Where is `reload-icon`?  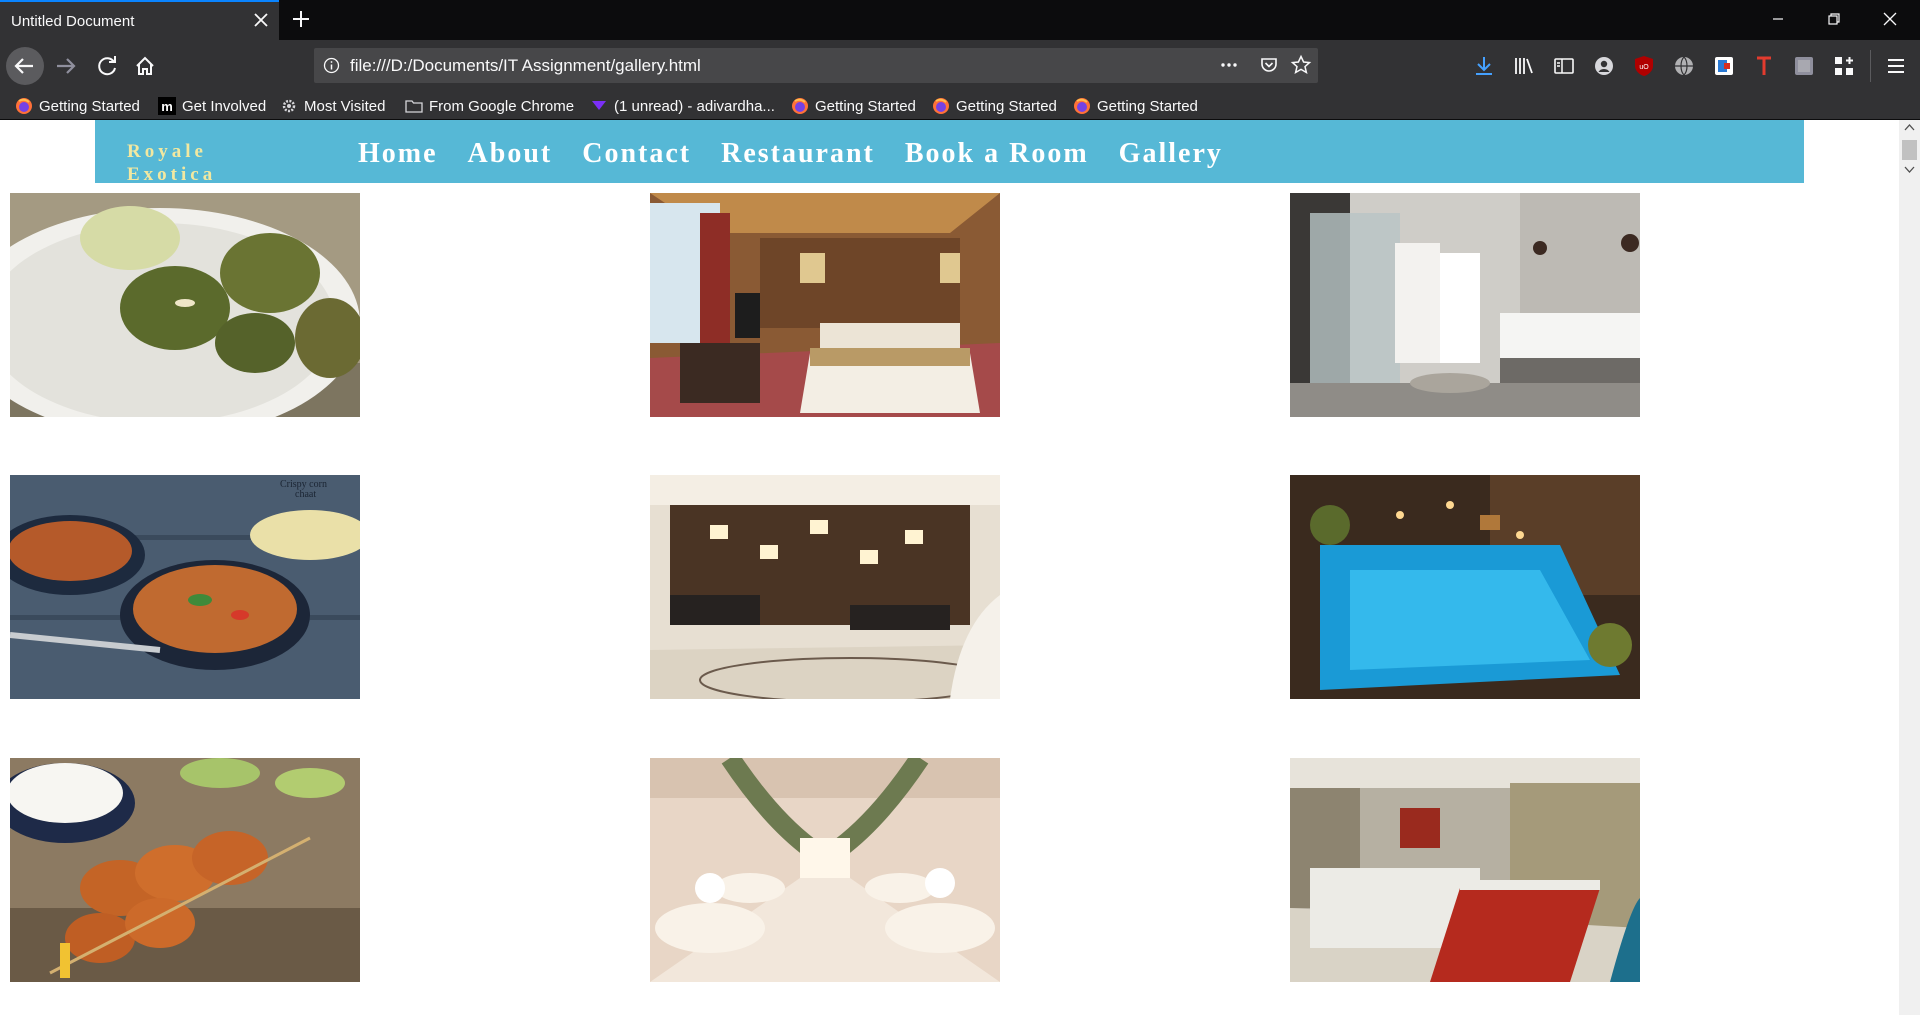
reload-icon is located at coordinates (107, 66).